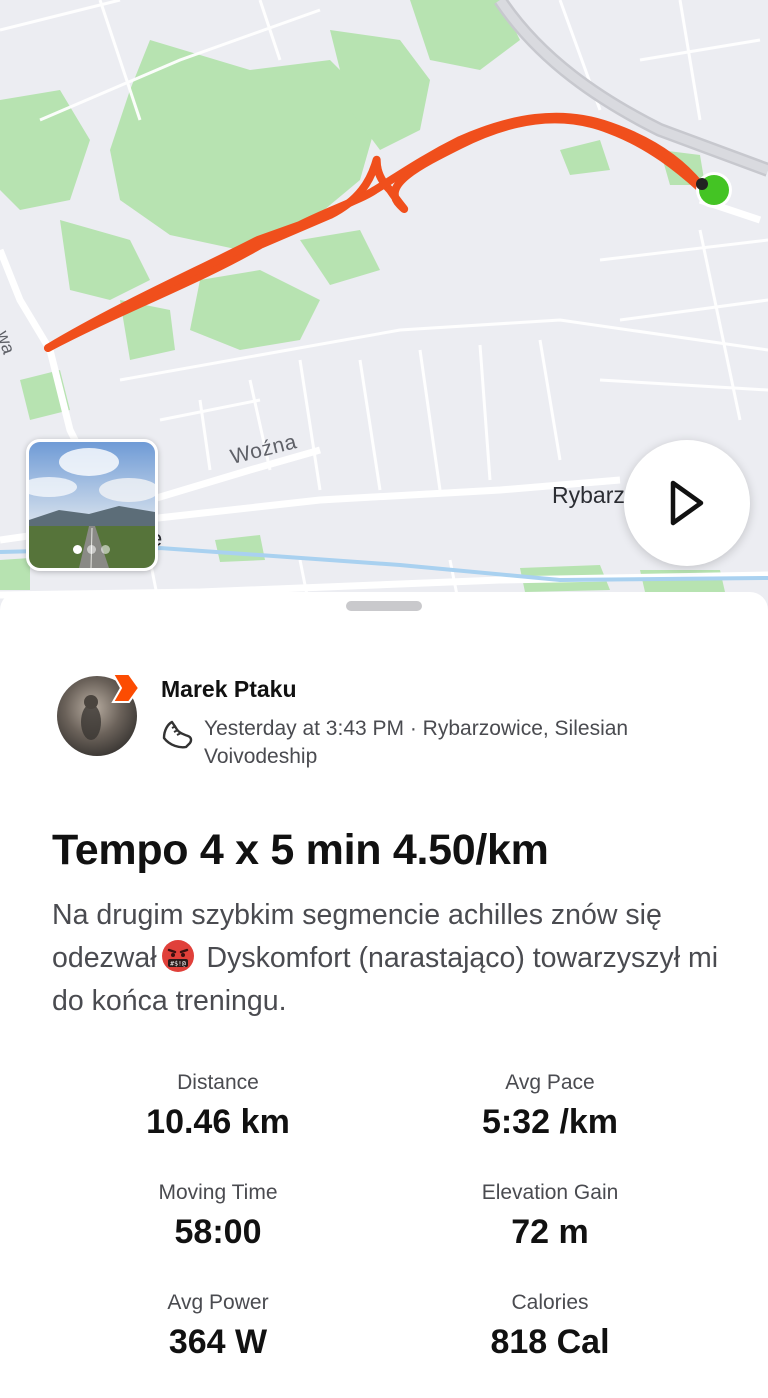 This screenshot has width=768, height=1398. What do you see at coordinates (550, 1232) in the screenshot?
I see `stat-value: 72 m` at bounding box center [550, 1232].